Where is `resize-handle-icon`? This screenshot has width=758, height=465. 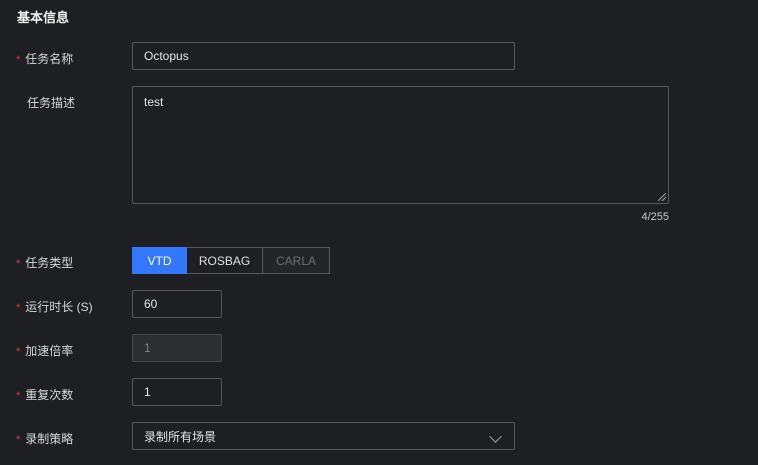 resize-handle-icon is located at coordinates (662, 197).